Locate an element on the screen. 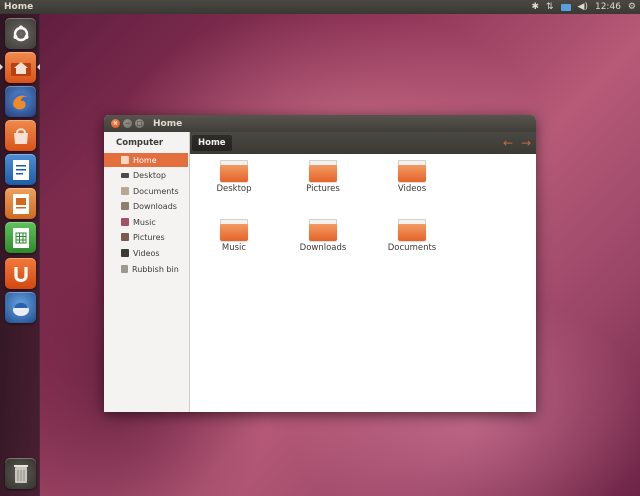 The width and height of the screenshot is (640, 496). sidebar-item-music: Music is located at coordinates (147, 222).